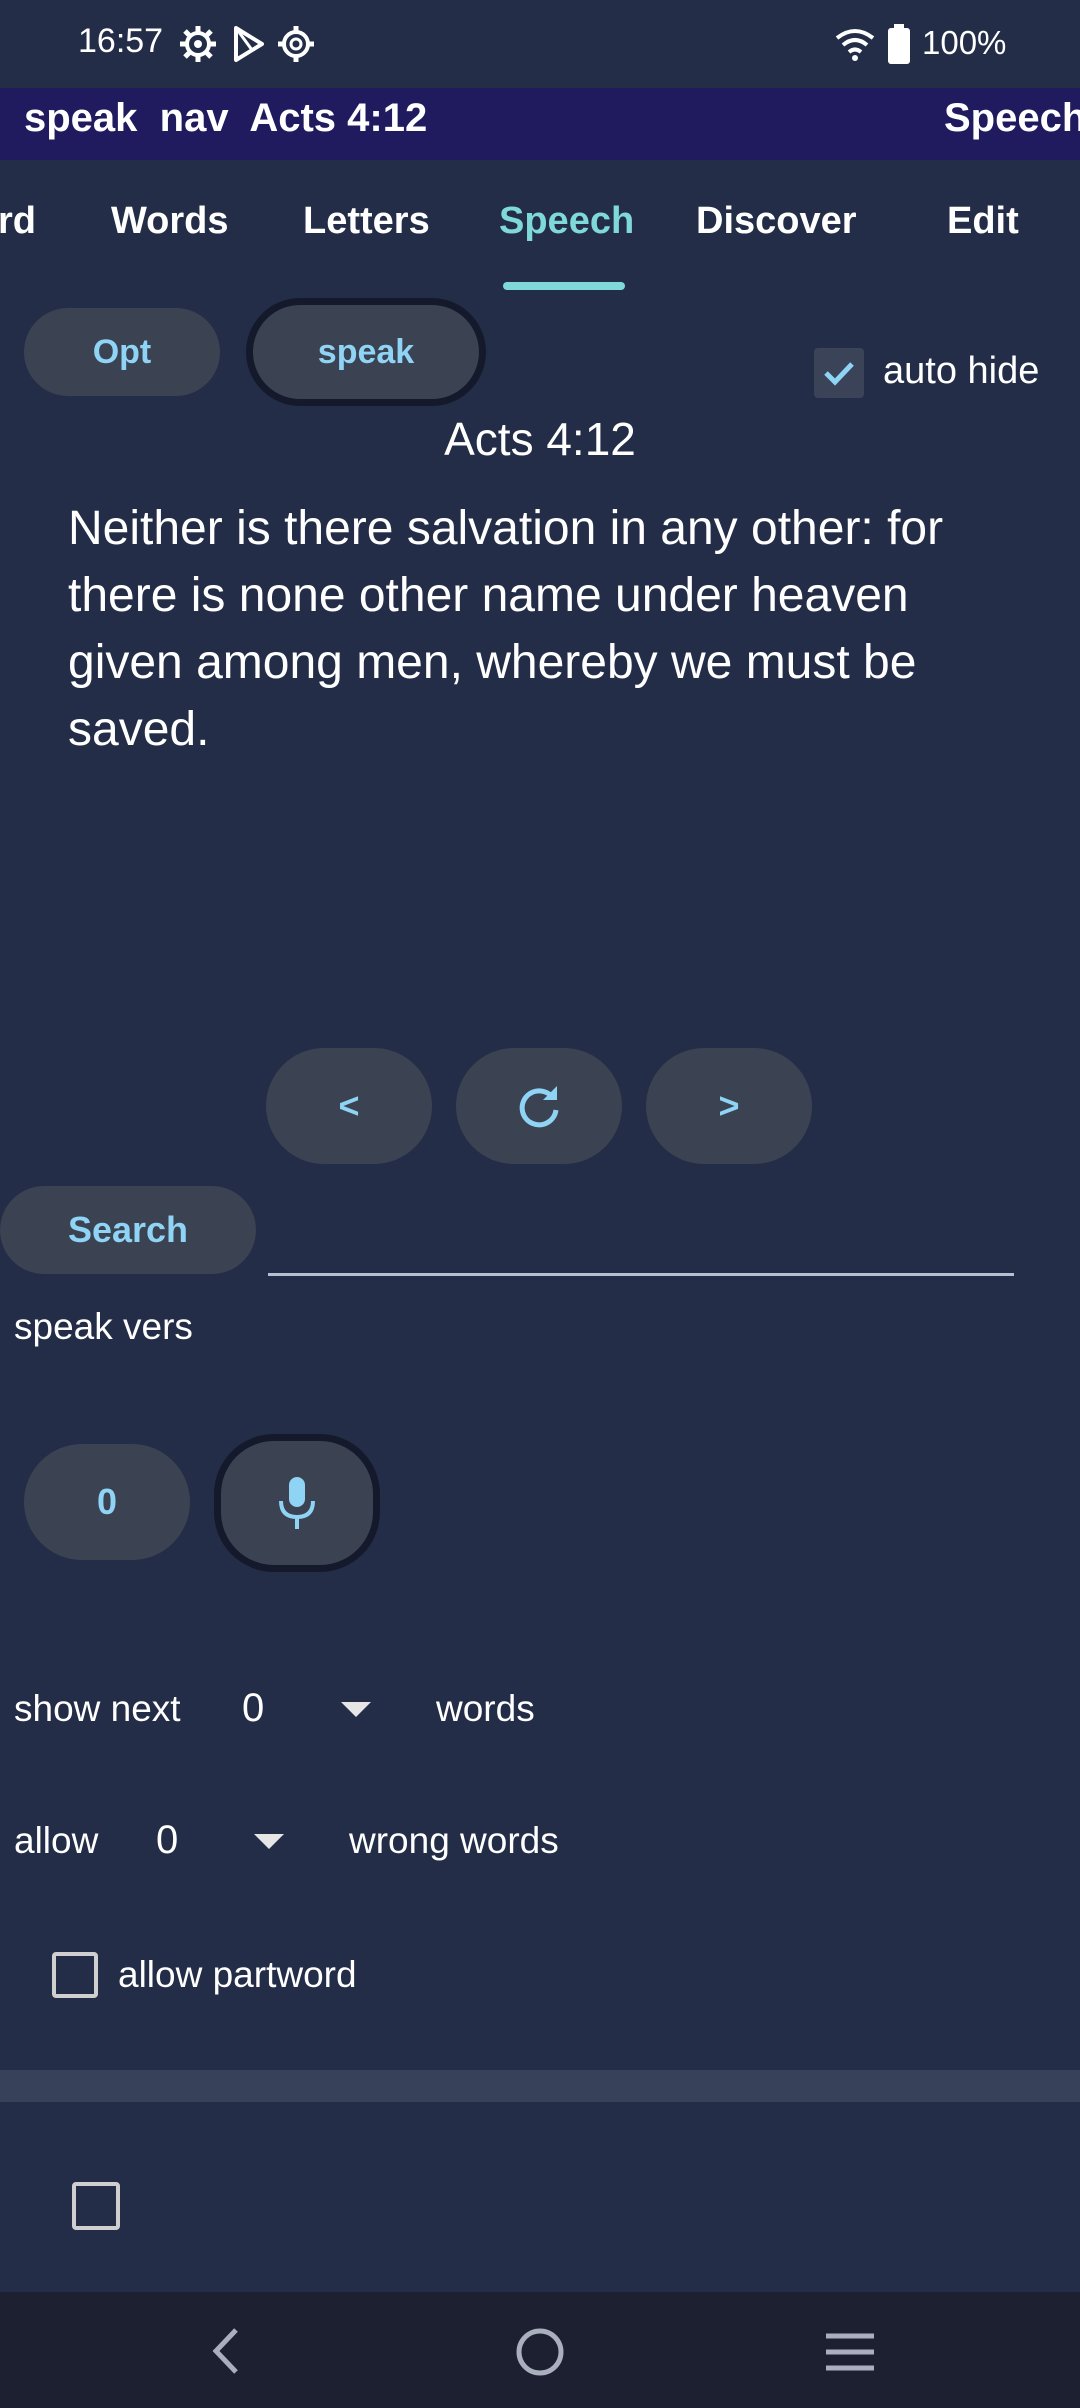 The height and width of the screenshot is (2408, 1080). What do you see at coordinates (198, 44) in the screenshot?
I see `settings-gear-icon` at bounding box center [198, 44].